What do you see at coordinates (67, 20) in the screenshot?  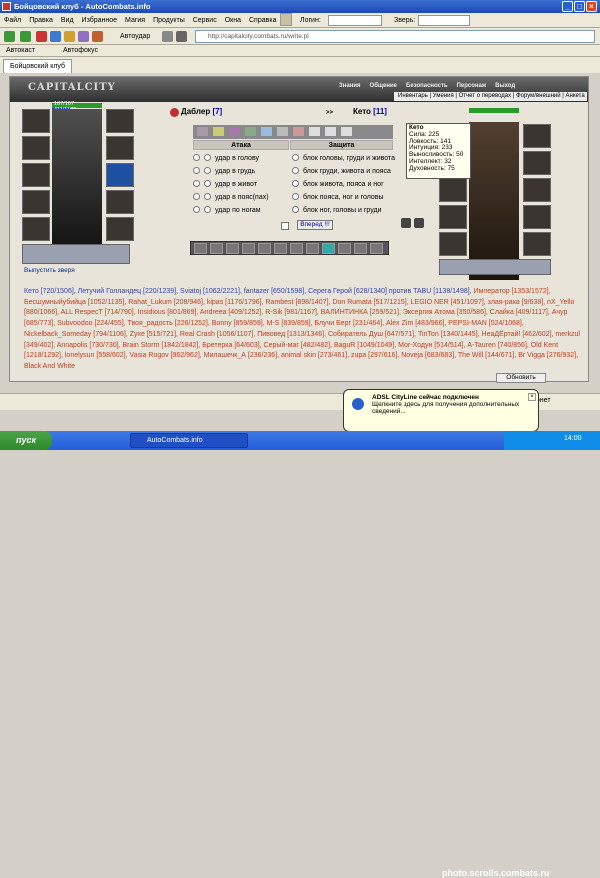 I see `menu-view: Вид` at bounding box center [67, 20].